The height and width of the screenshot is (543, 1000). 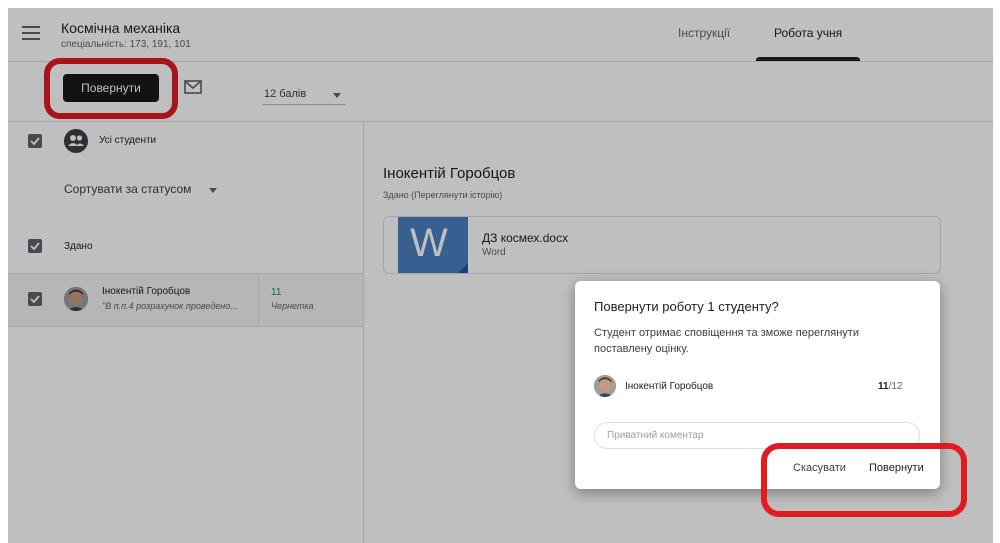 What do you see at coordinates (883, 386) in the screenshot?
I see `dialog-score-value: 11` at bounding box center [883, 386].